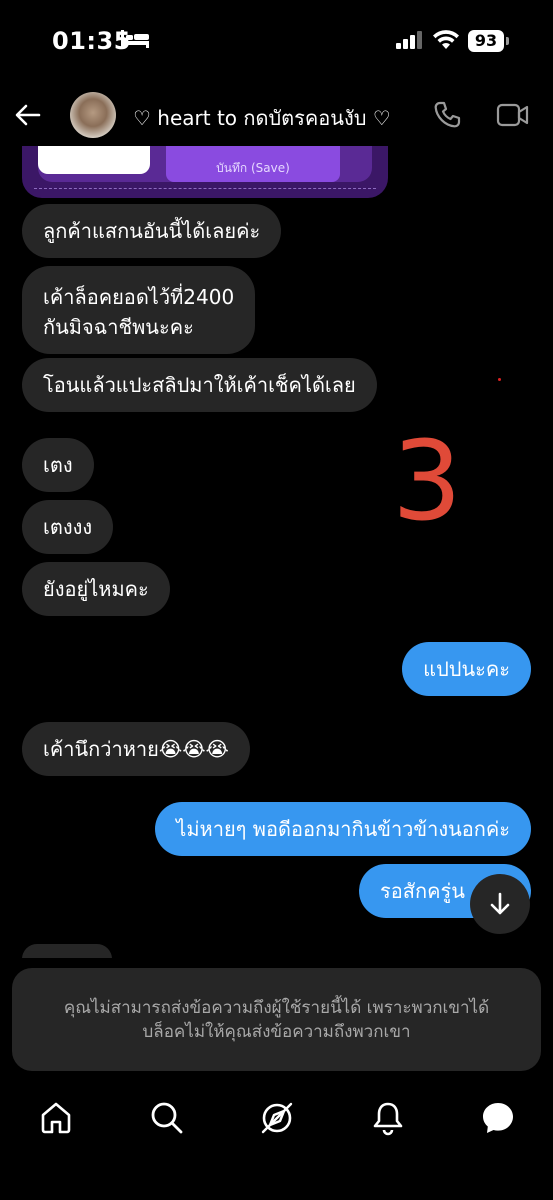 The width and height of the screenshot is (553, 1200). Describe the element at coordinates (499, 379) in the screenshot. I see `stray-dot` at that location.